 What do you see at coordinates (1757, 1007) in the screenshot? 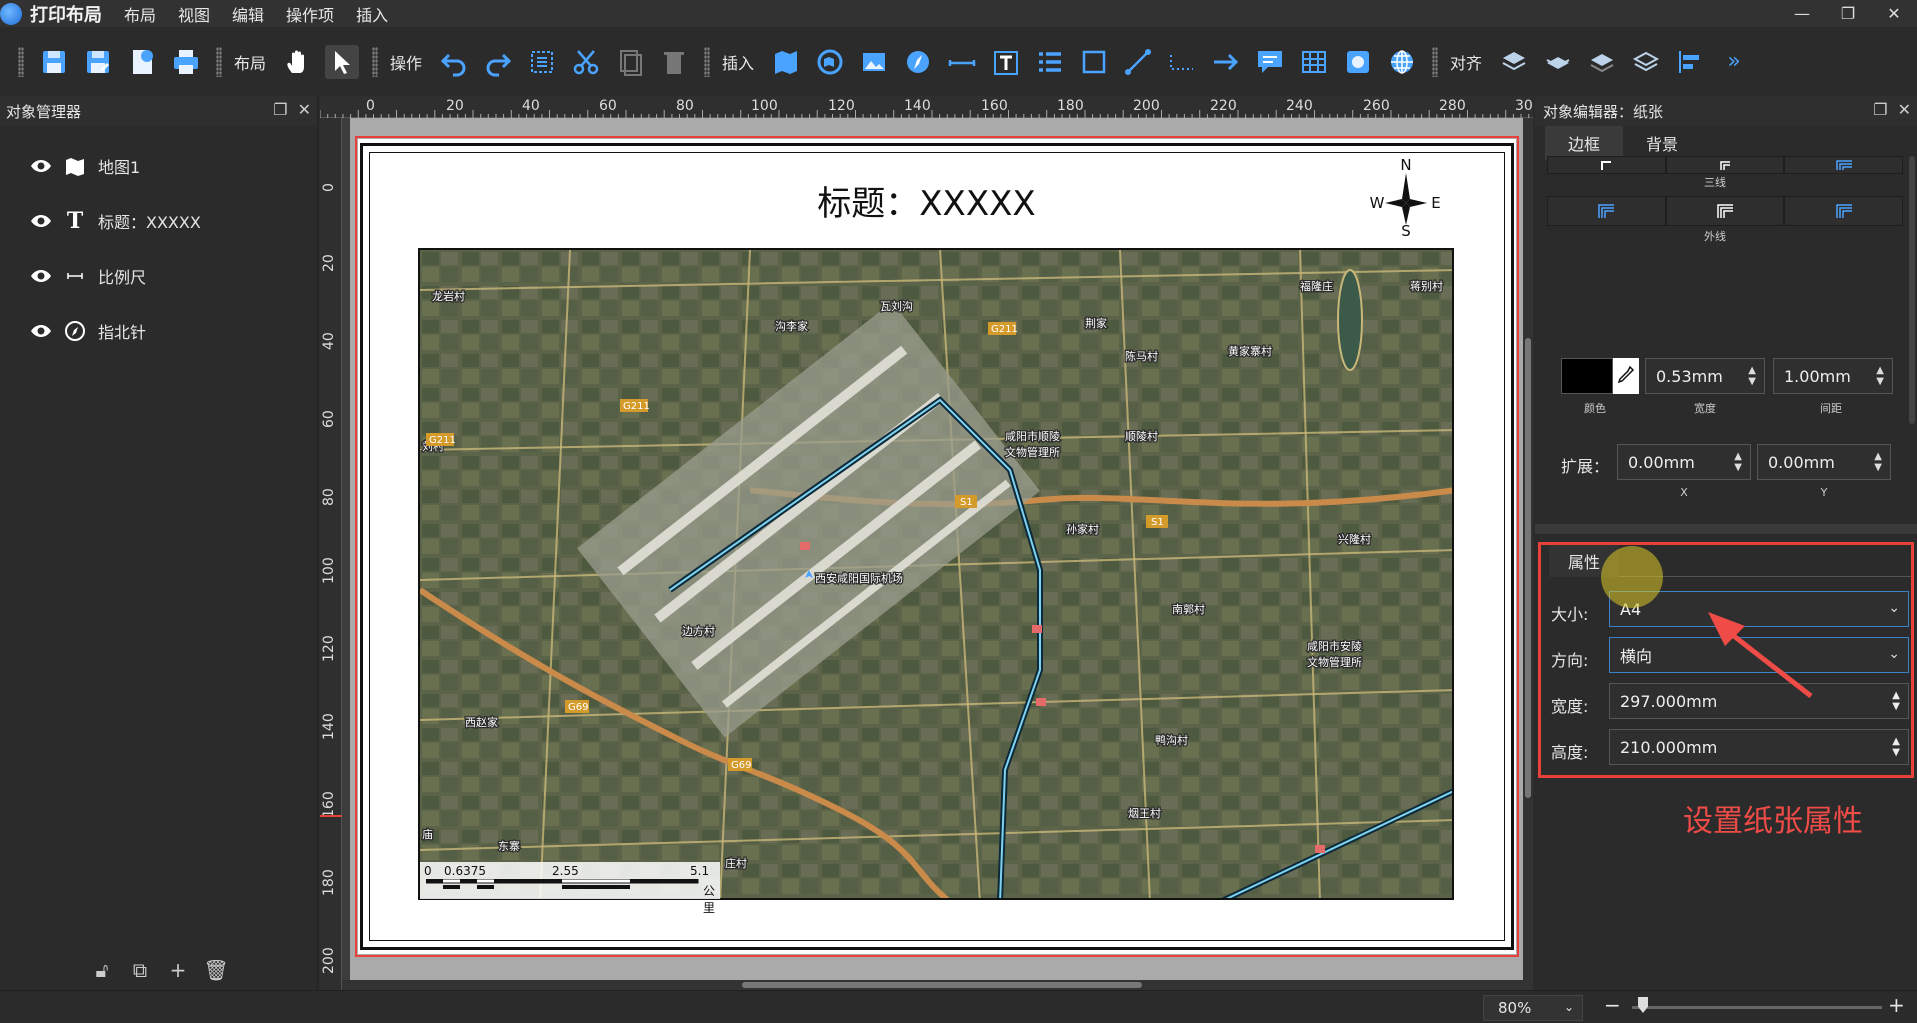
I see `zoom-slider-track` at bounding box center [1757, 1007].